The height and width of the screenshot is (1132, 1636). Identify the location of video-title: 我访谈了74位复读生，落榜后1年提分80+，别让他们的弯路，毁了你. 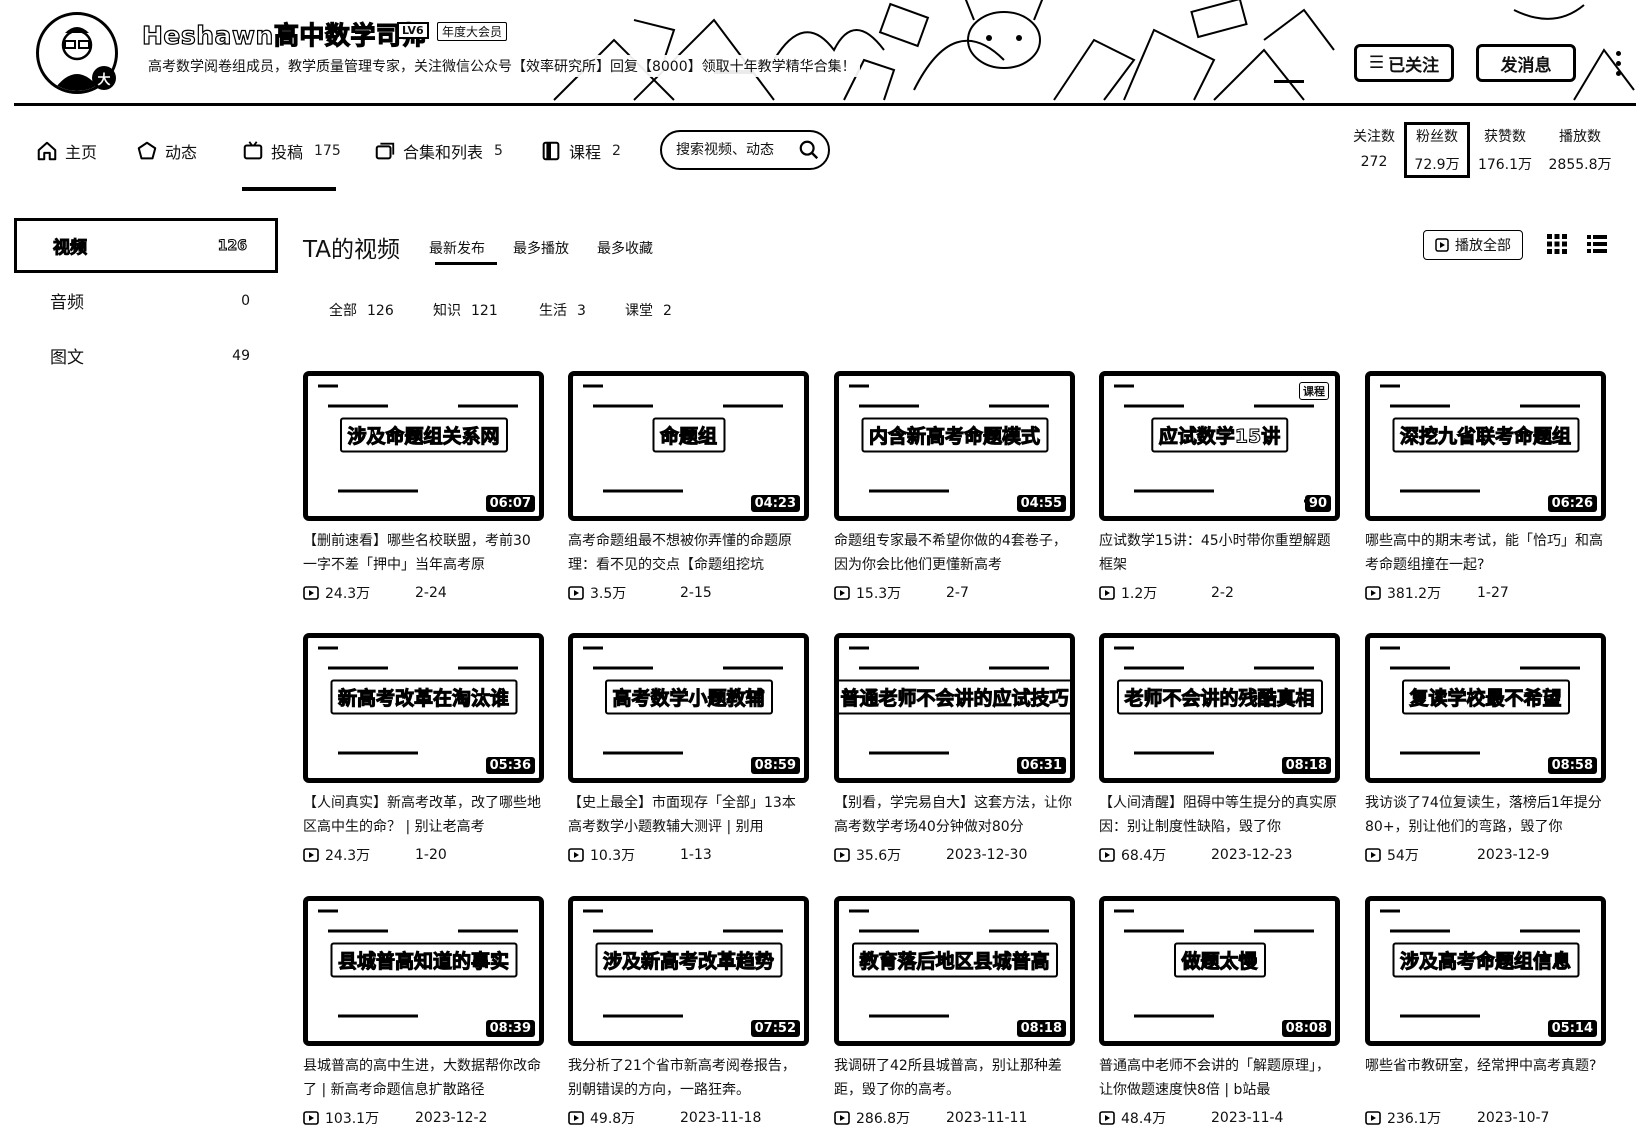
(1485, 815).